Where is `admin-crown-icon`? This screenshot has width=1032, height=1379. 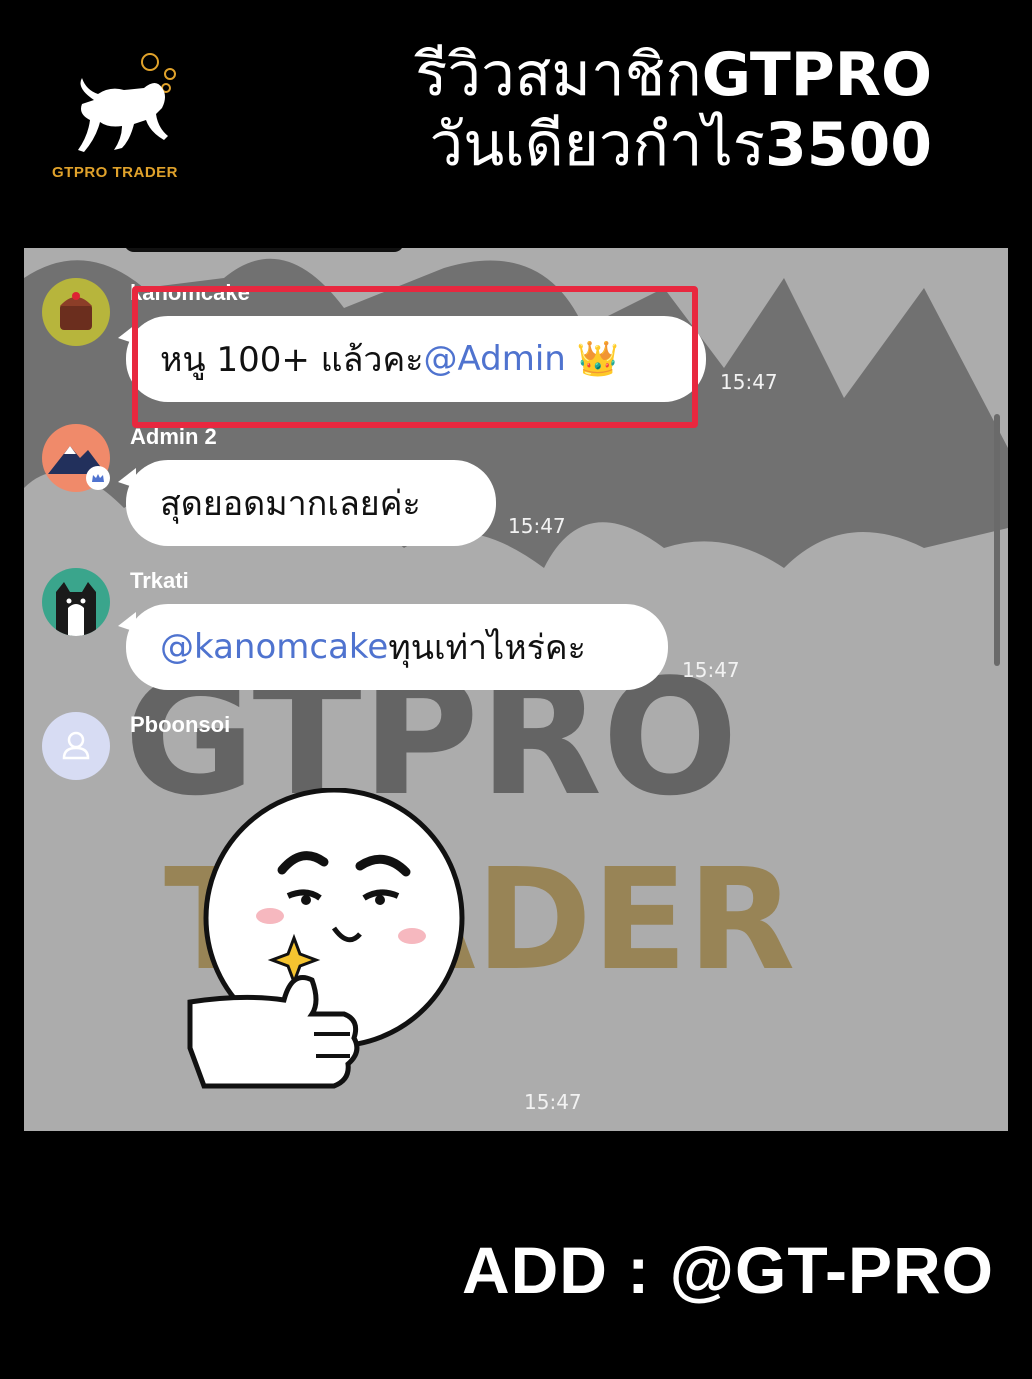 admin-crown-icon is located at coordinates (98, 478).